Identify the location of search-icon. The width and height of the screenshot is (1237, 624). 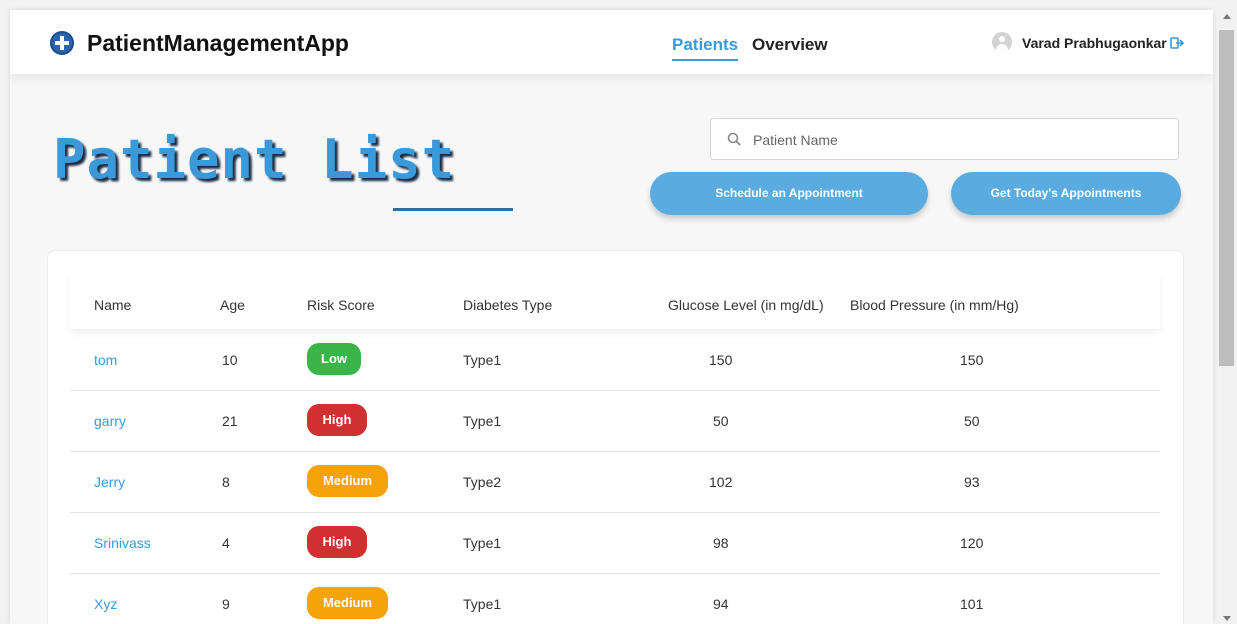
(734, 139).